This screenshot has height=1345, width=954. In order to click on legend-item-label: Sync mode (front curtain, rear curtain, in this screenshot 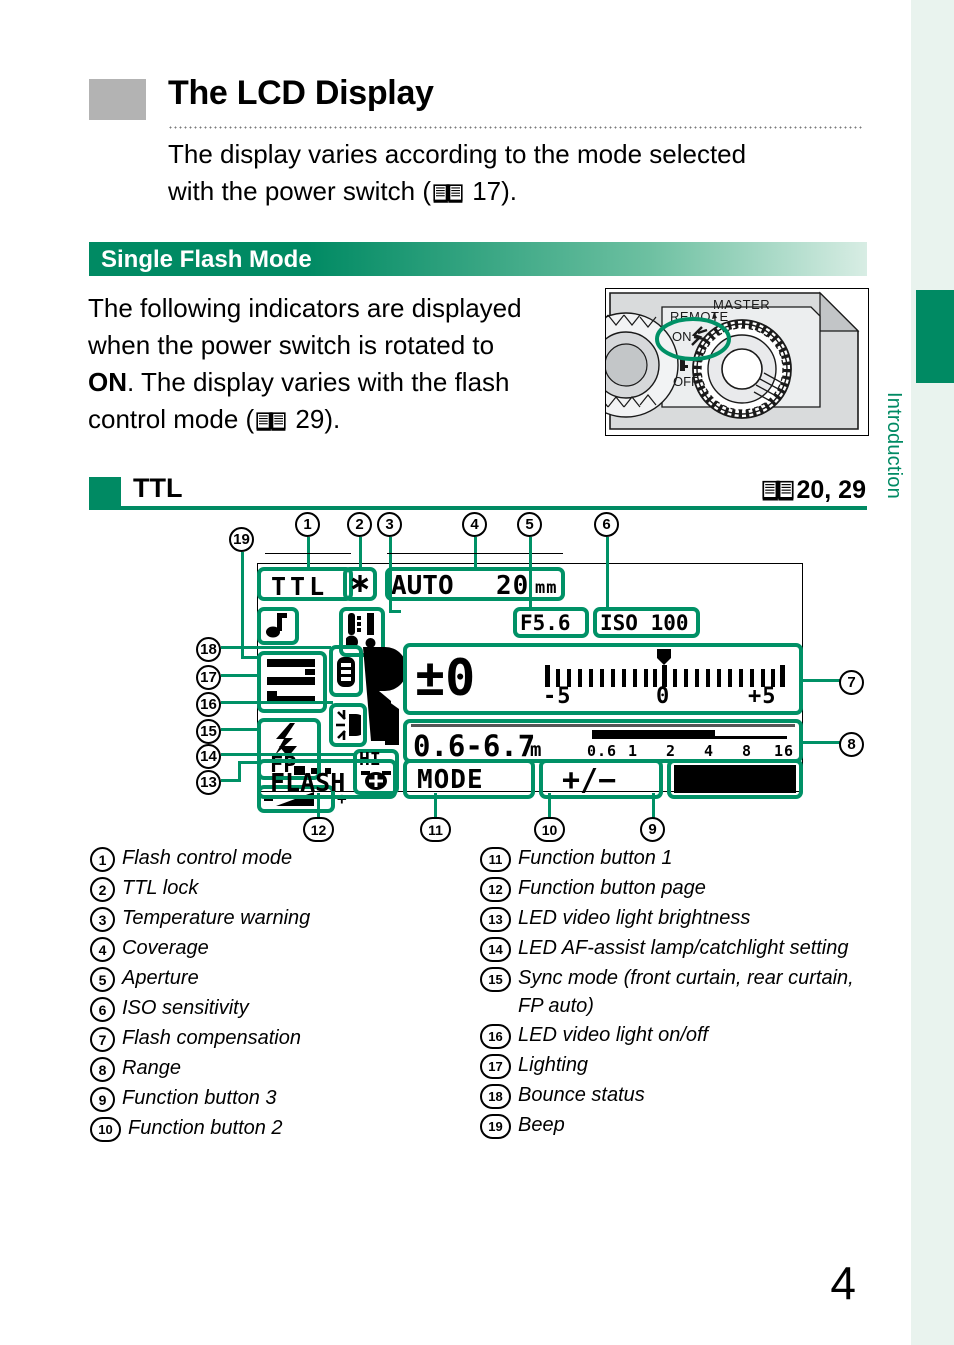, I will do `click(686, 978)`.